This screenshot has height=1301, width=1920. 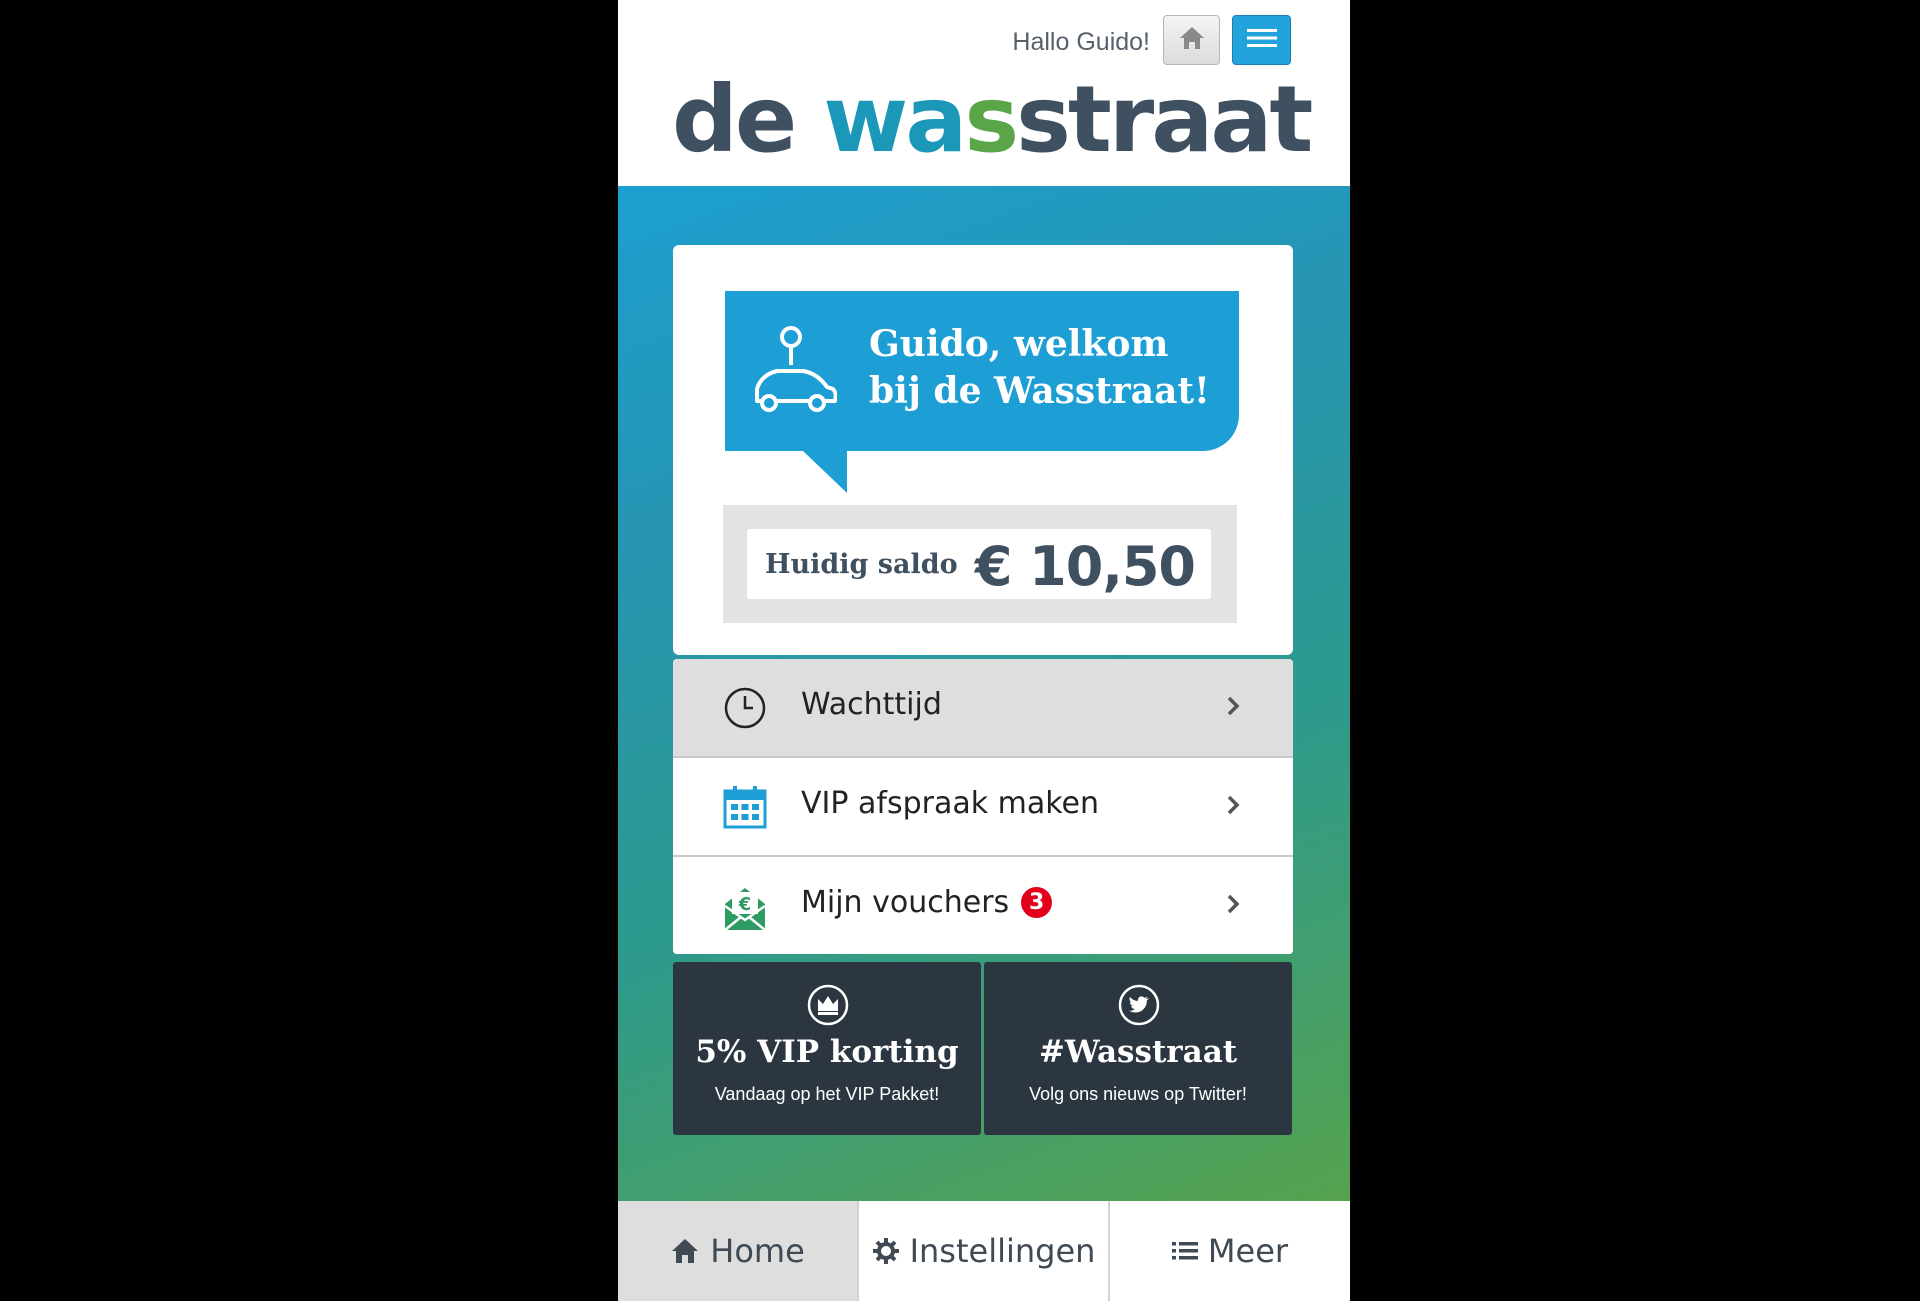 I want to click on tab-label: Instellingen, so click(x=1002, y=1251).